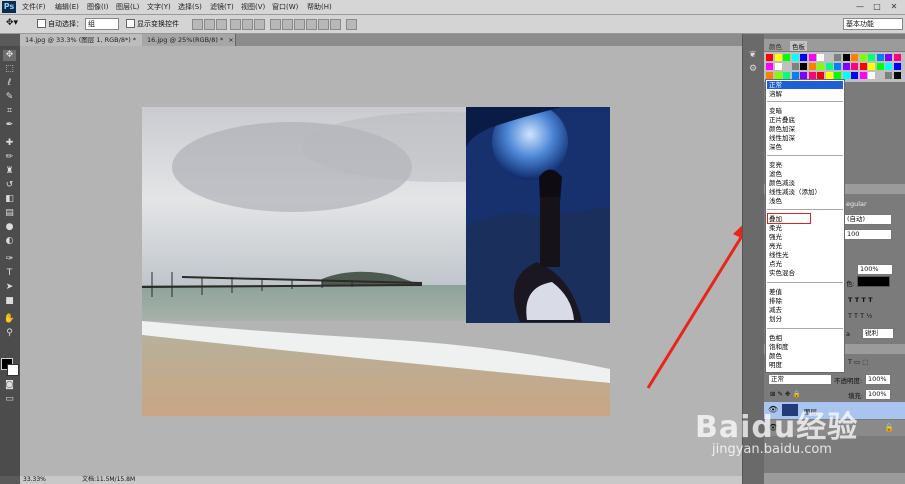 The width and height of the screenshot is (905, 484). I want to click on distribute-bottom-icon, so click(299, 24).